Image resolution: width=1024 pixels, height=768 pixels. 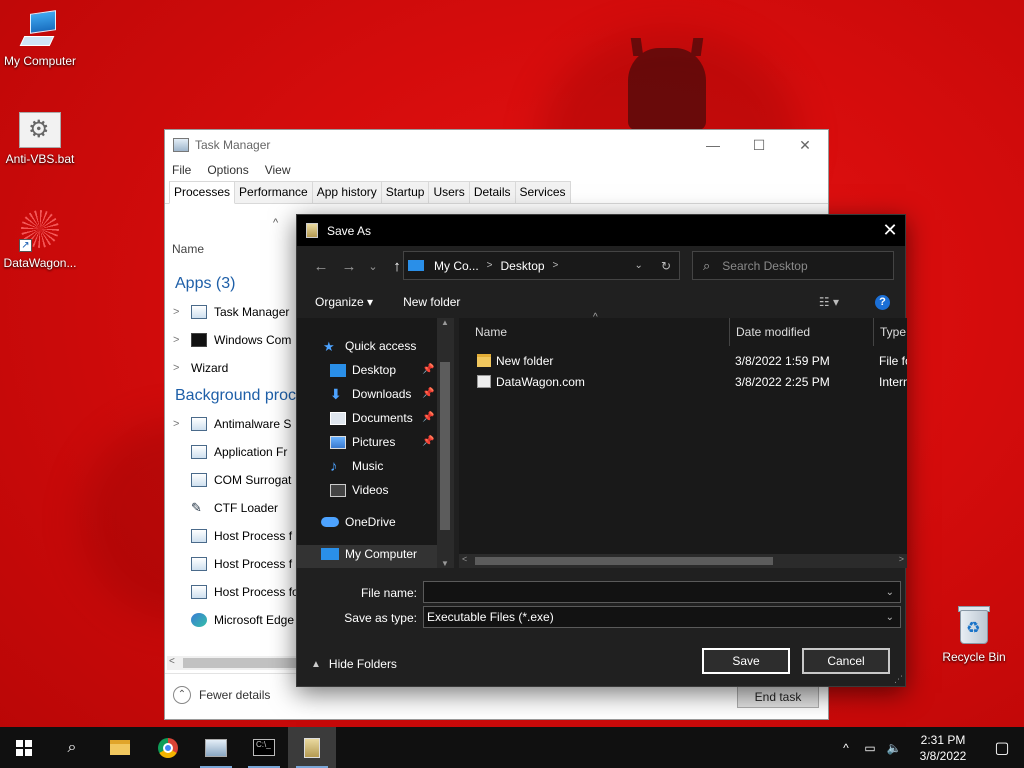 I want to click on save-as-titlebar: Save As ✕, so click(x=601, y=230).